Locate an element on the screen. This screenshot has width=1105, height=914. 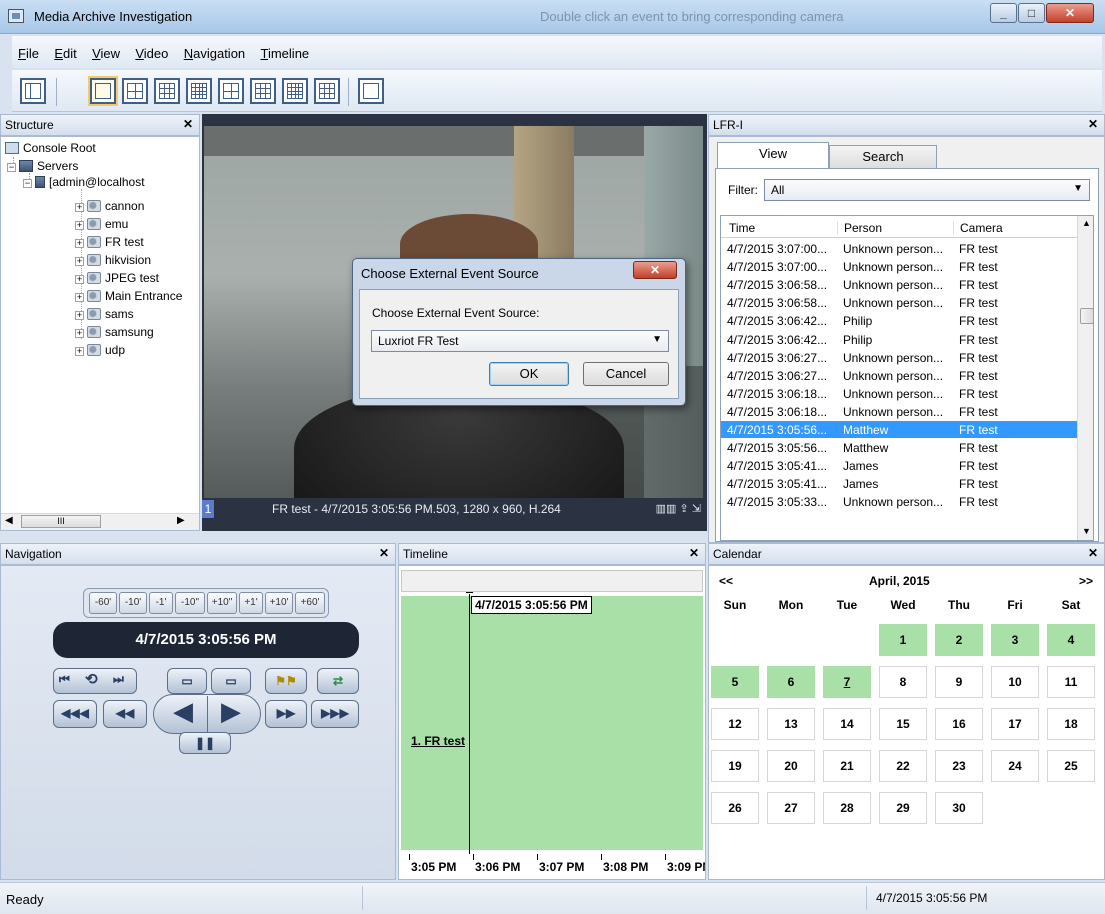
calendar-day: 21 is located at coordinates (847, 766).